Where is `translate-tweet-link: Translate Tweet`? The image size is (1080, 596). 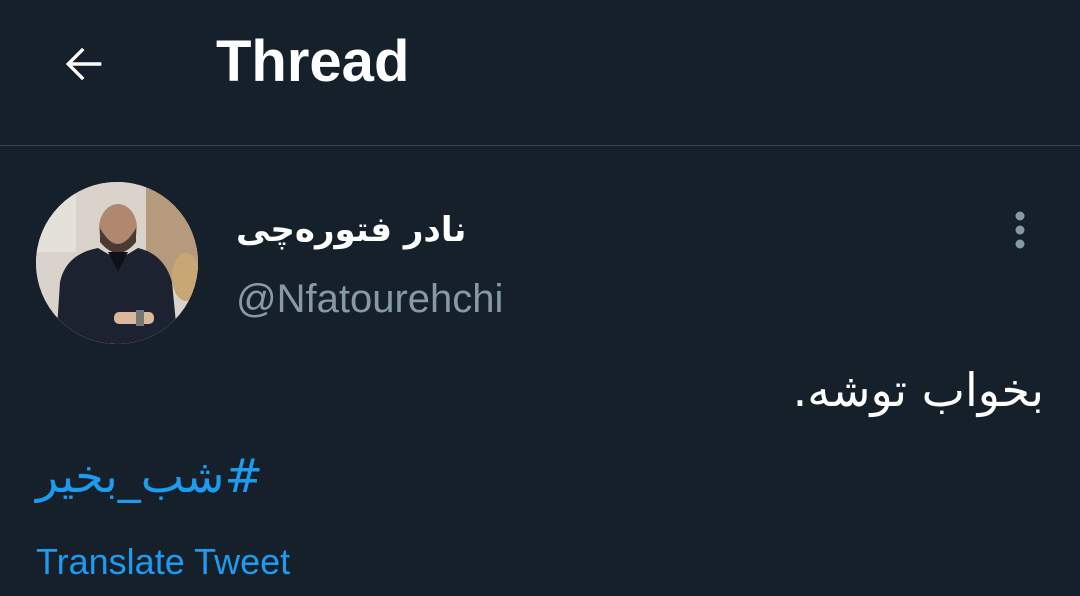
translate-tweet-link: Translate Tweet is located at coordinates (163, 562).